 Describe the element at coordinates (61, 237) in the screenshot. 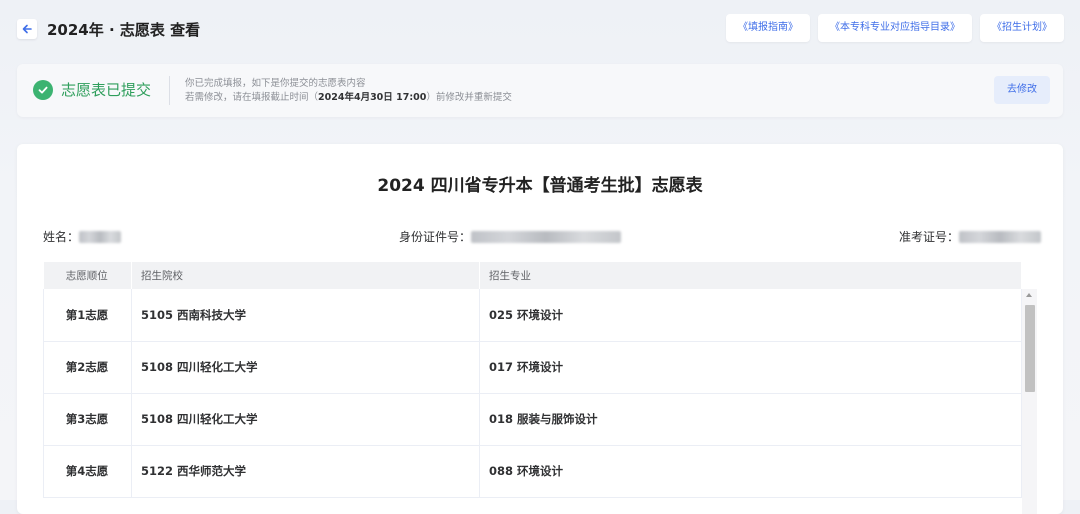

I see `name-label: 姓名：` at that location.